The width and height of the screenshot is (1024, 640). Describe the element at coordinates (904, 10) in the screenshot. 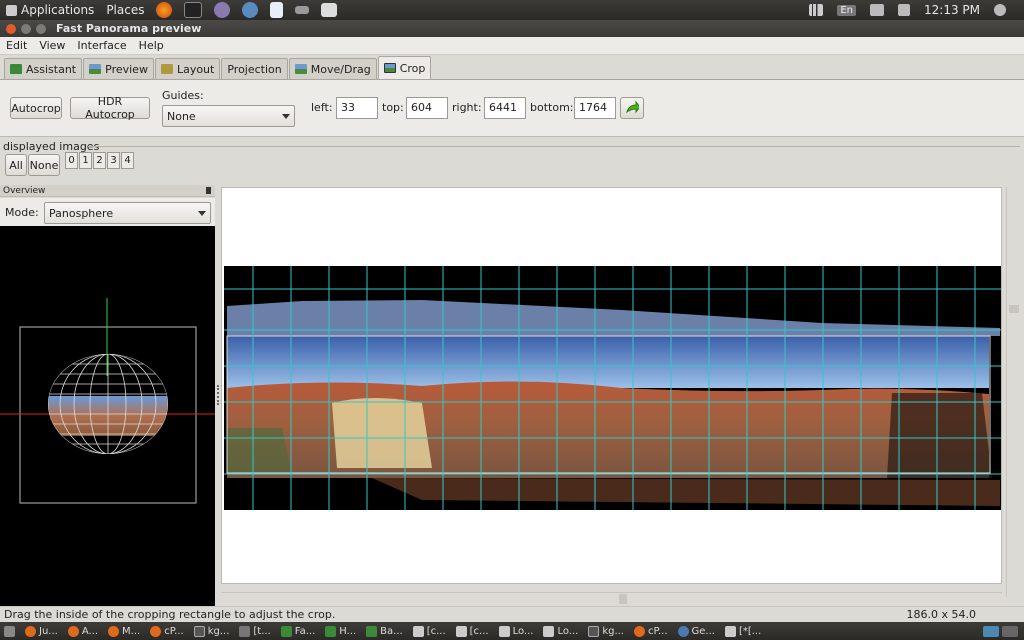

I see `volume-icon` at that location.